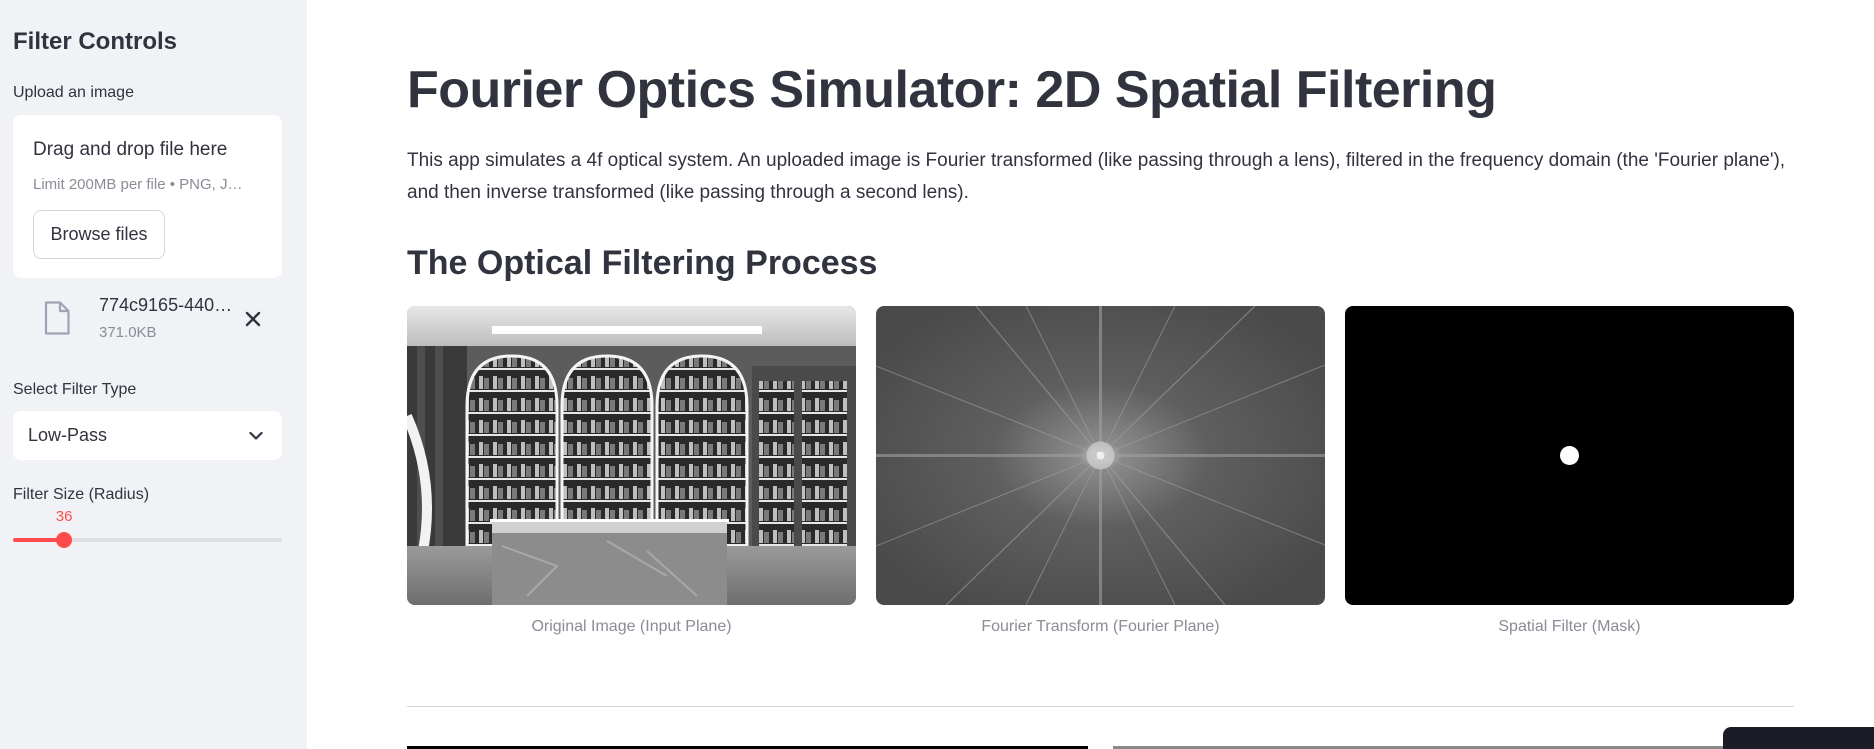  What do you see at coordinates (147, 320) in the screenshot?
I see `uploaded-file-row: 774c9165-440… 371.0KB` at bounding box center [147, 320].